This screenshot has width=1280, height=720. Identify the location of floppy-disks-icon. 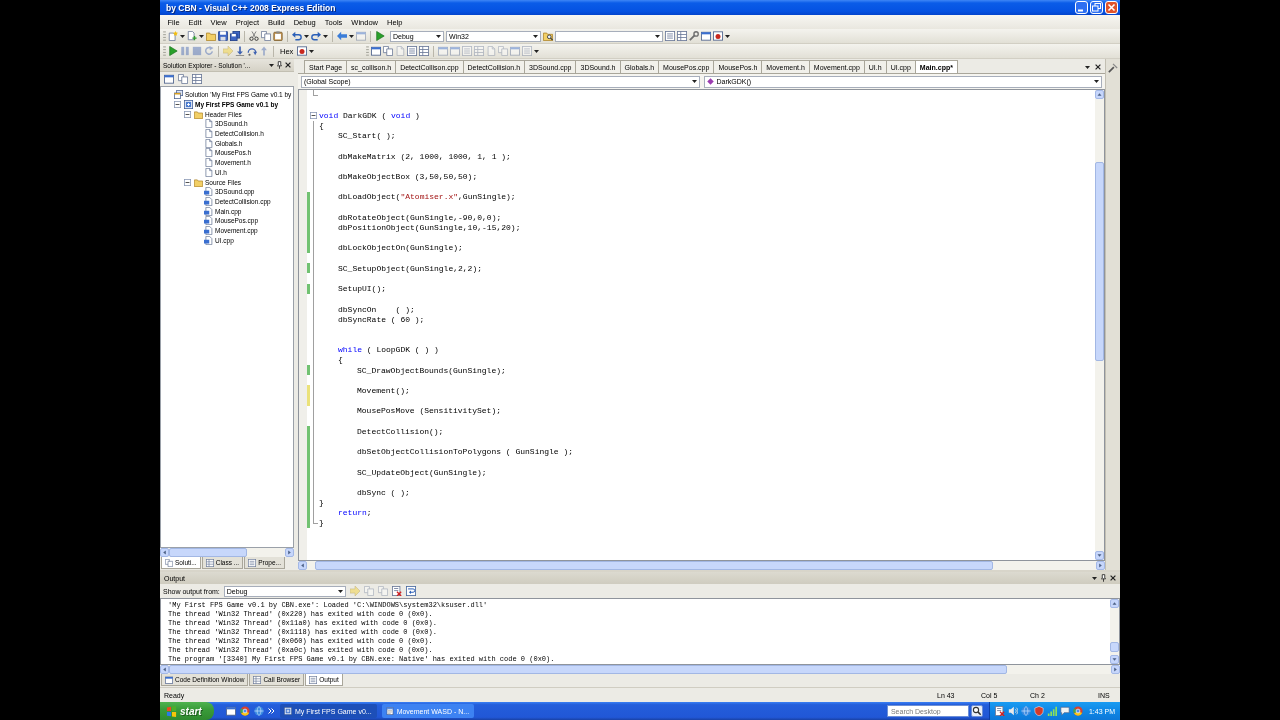
(235, 36).